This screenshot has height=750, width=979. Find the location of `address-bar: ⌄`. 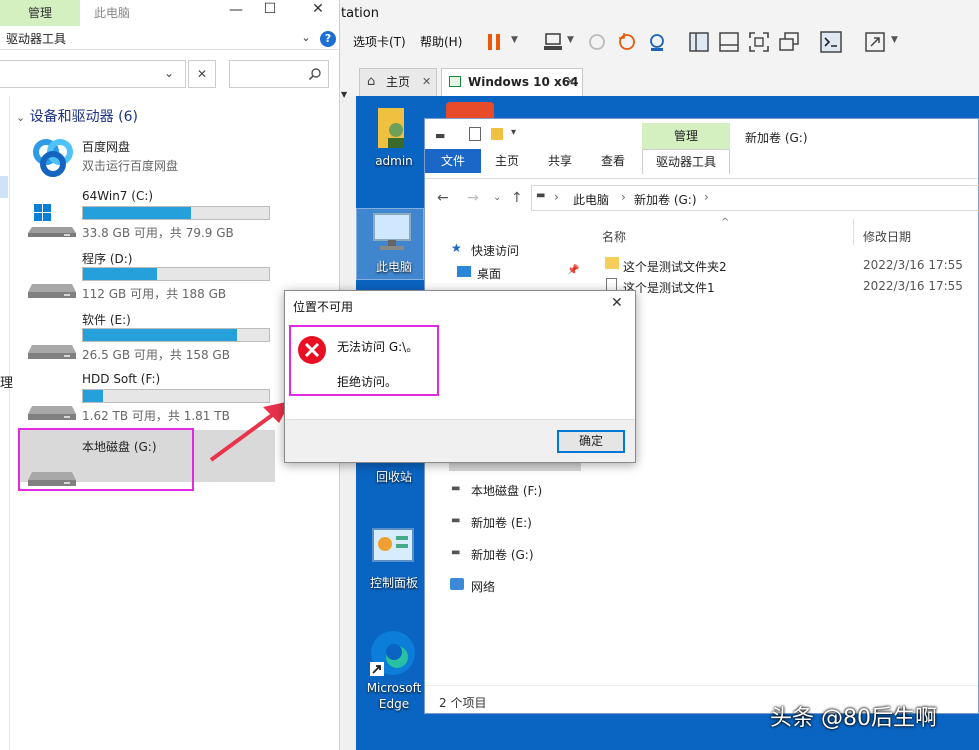

address-bar: ⌄ is located at coordinates (93, 74).